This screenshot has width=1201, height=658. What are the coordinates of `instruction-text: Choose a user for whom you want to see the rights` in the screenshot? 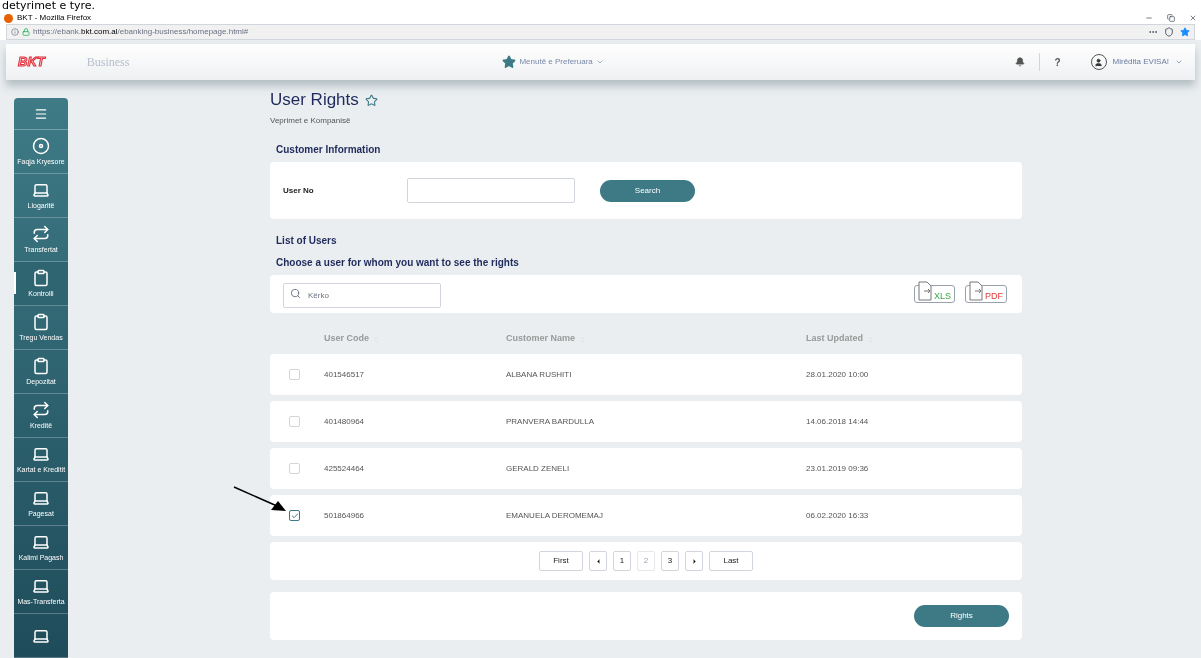 It's located at (398, 263).